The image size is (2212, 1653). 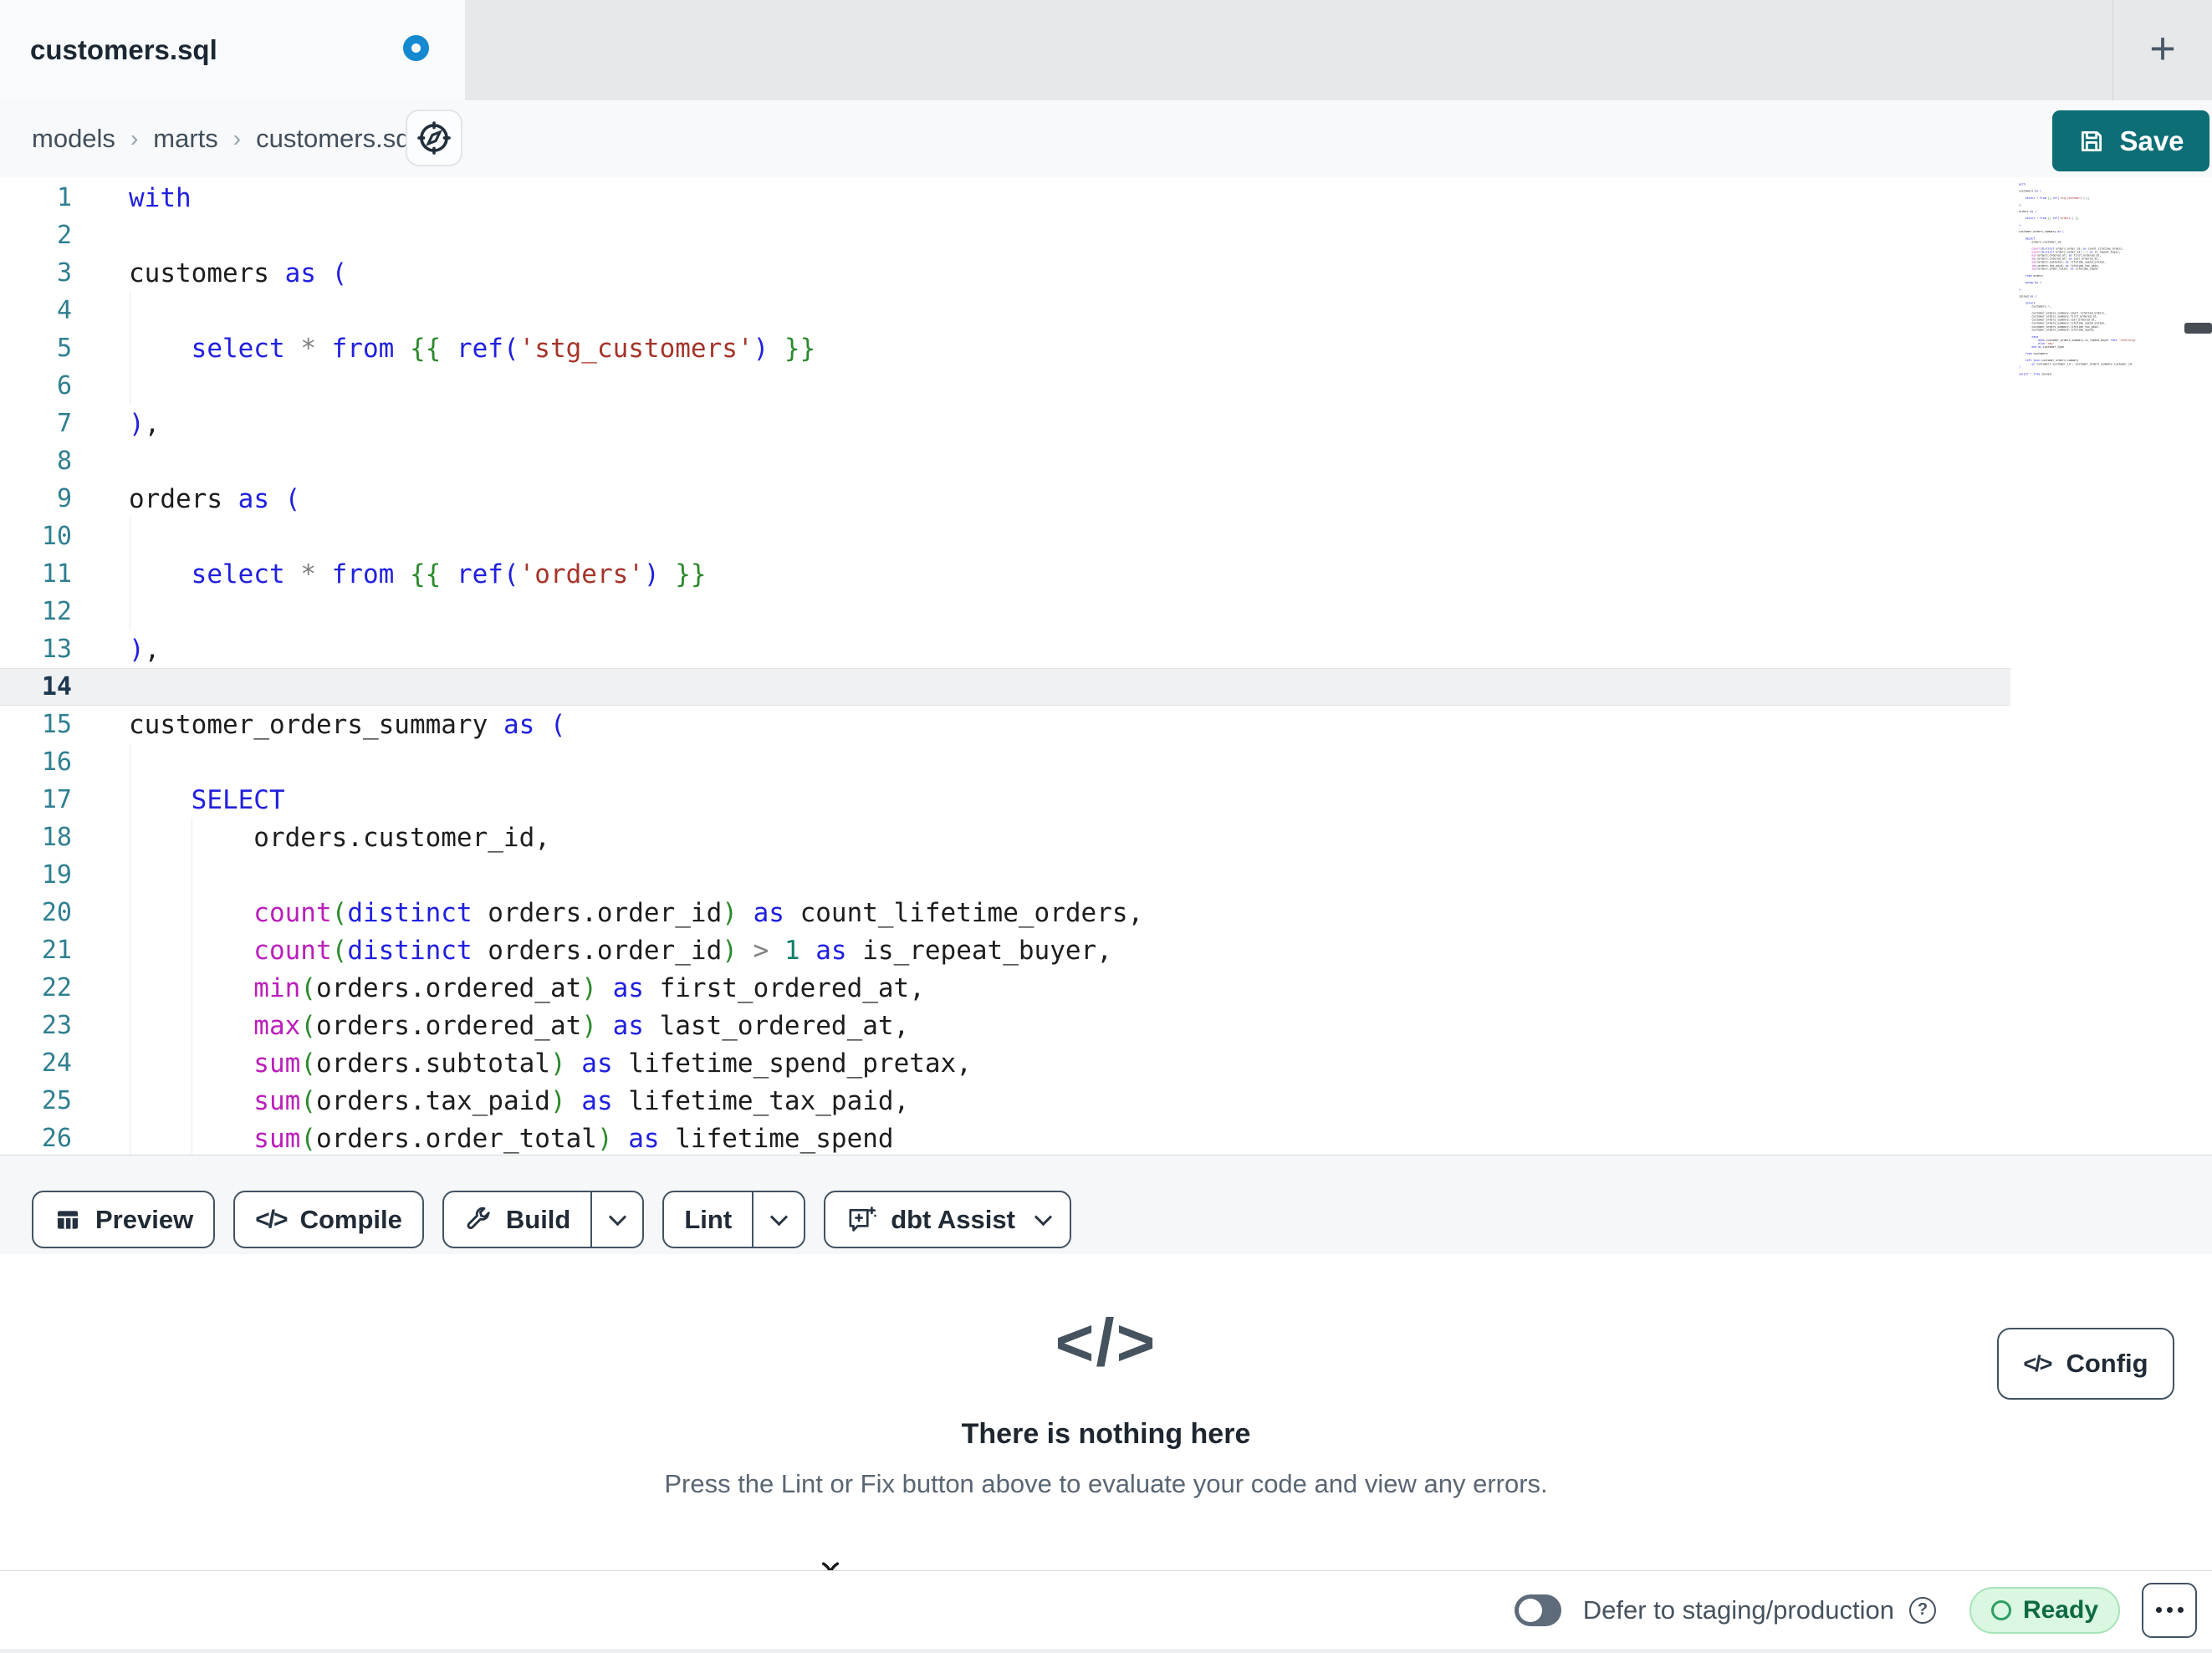 What do you see at coordinates (472, 348) in the screenshot?
I see `code-text: select * from {{ ref('stg_customers') }}` at bounding box center [472, 348].